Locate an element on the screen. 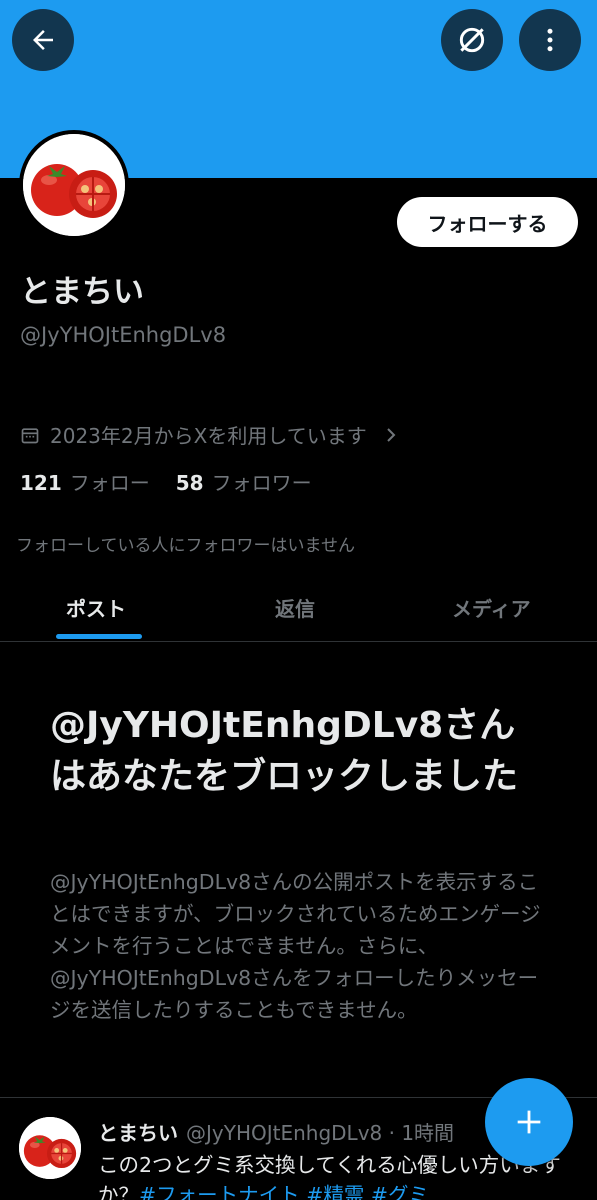 The image size is (597, 1200). following-label: フォロー is located at coordinates (109, 483).